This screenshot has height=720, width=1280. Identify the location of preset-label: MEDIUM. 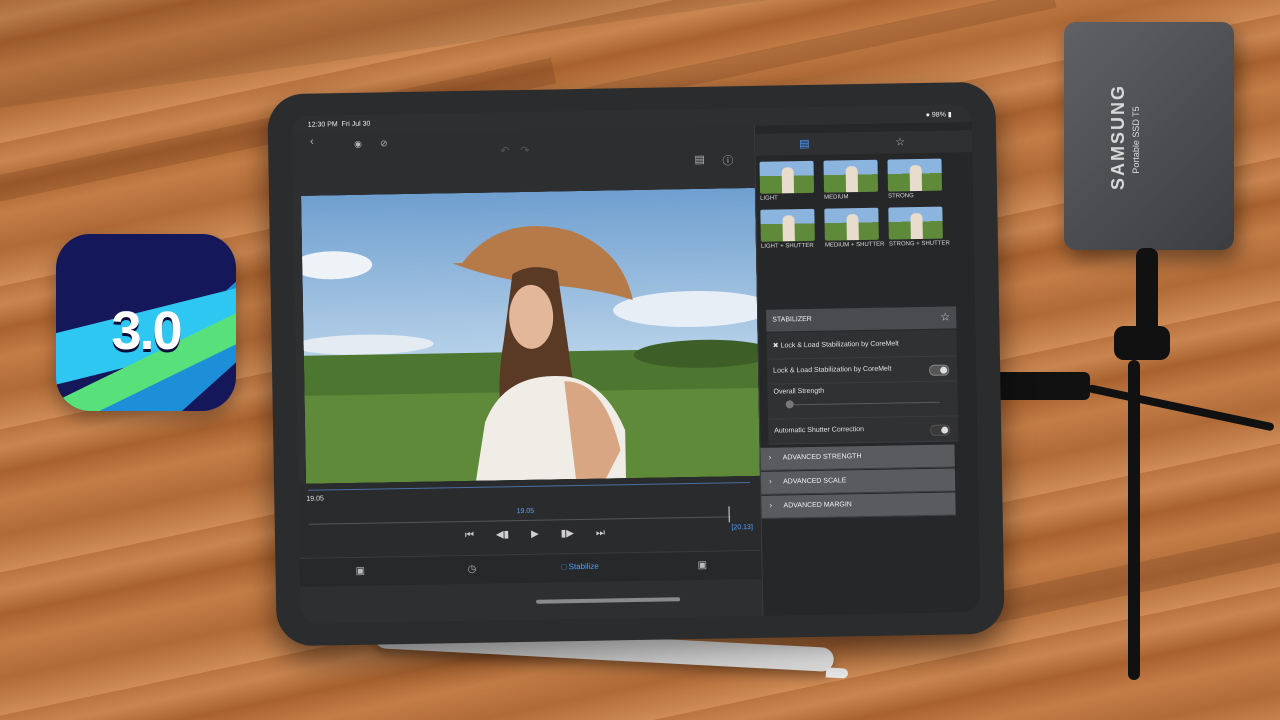
(836, 197).